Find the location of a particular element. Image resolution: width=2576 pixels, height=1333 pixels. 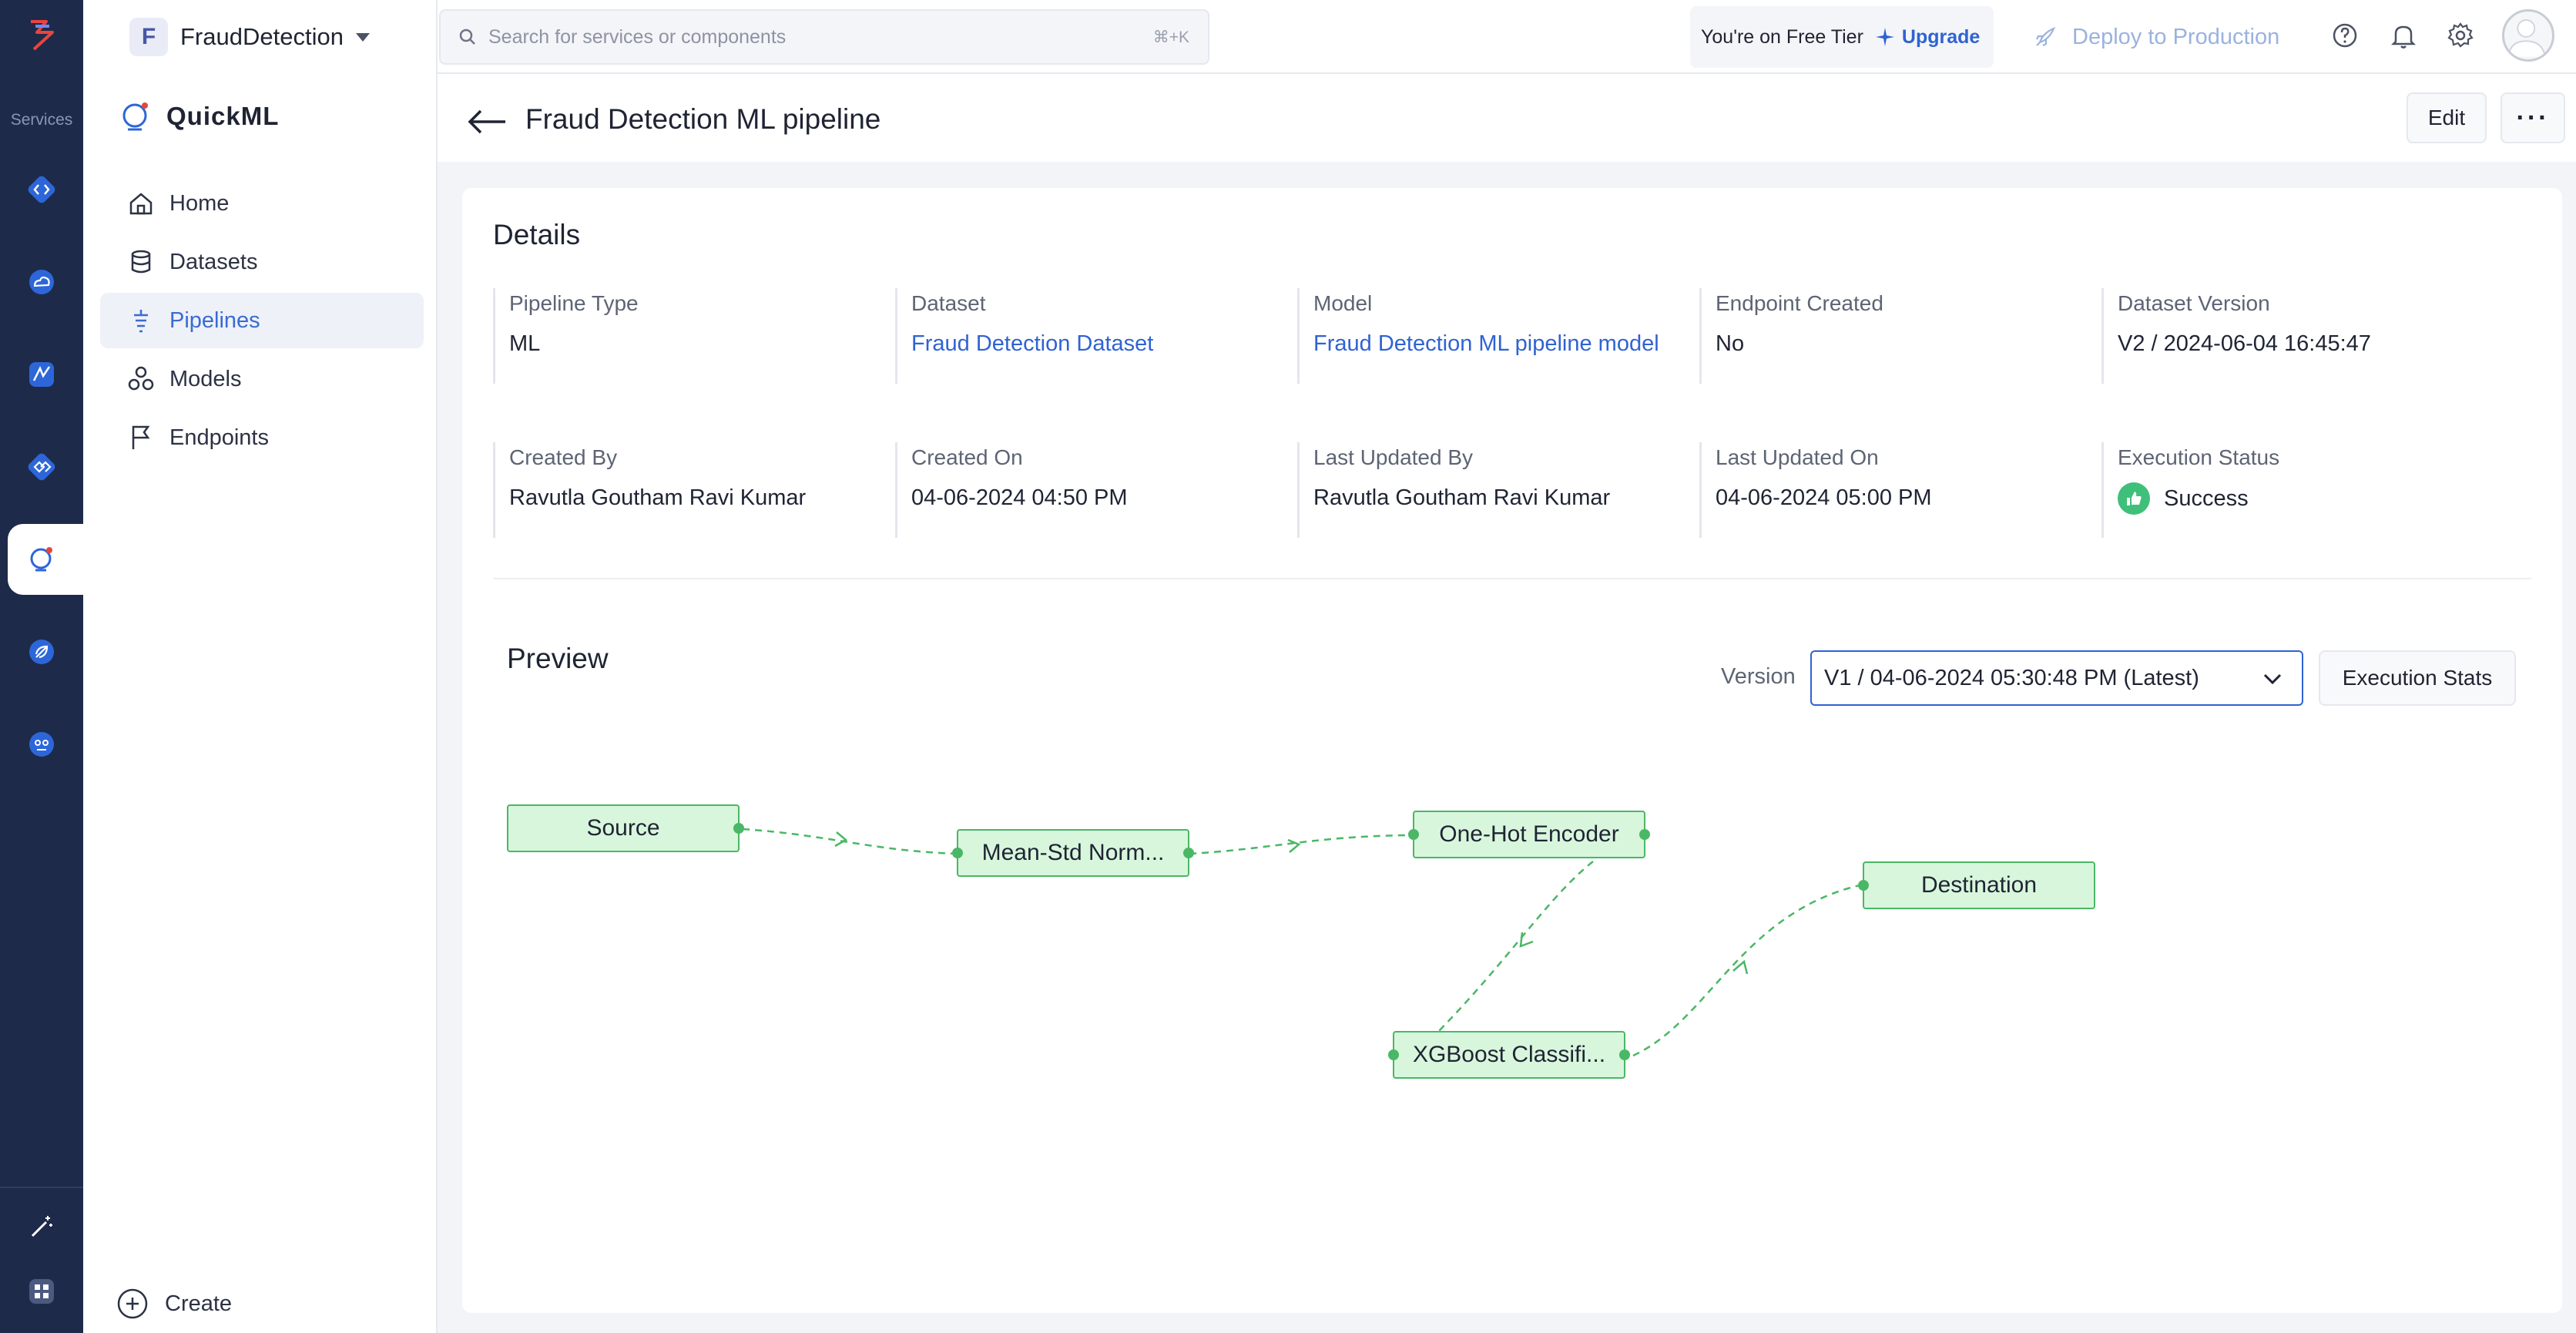

upgrade-link: Upgrade is located at coordinates (1927, 37).